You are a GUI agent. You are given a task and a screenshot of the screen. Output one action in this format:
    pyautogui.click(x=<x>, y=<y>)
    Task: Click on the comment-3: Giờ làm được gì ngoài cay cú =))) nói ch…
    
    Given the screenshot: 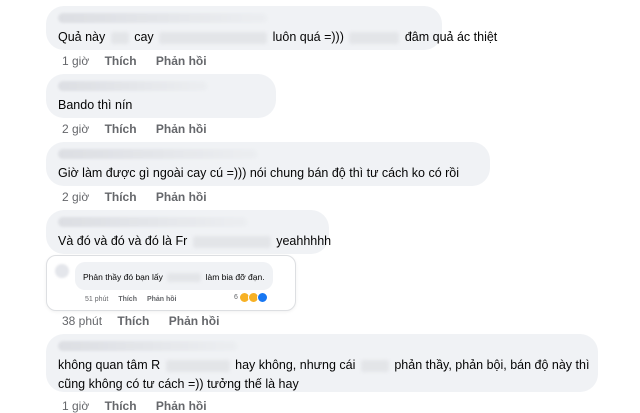 What is the action you would take?
    pyautogui.click(x=268, y=164)
    